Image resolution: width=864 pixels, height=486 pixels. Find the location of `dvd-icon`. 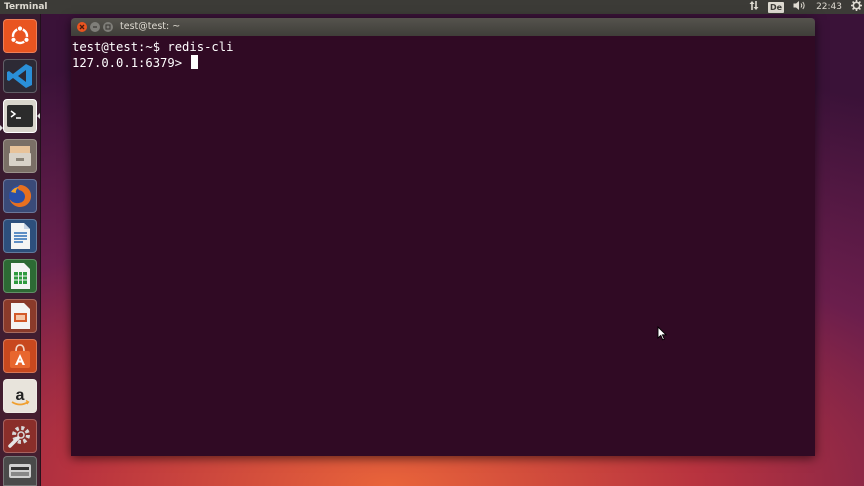

dvd-icon is located at coordinates (20, 471).